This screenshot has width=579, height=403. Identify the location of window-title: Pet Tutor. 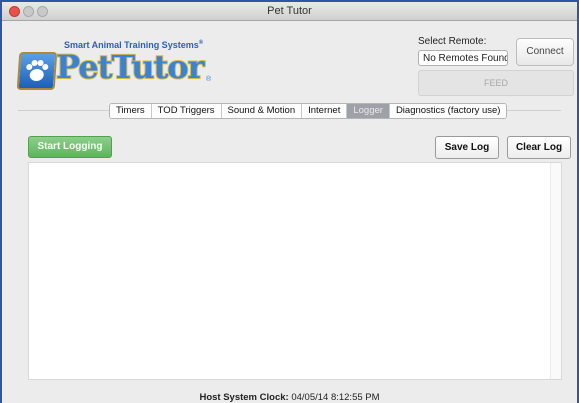
(289, 11).